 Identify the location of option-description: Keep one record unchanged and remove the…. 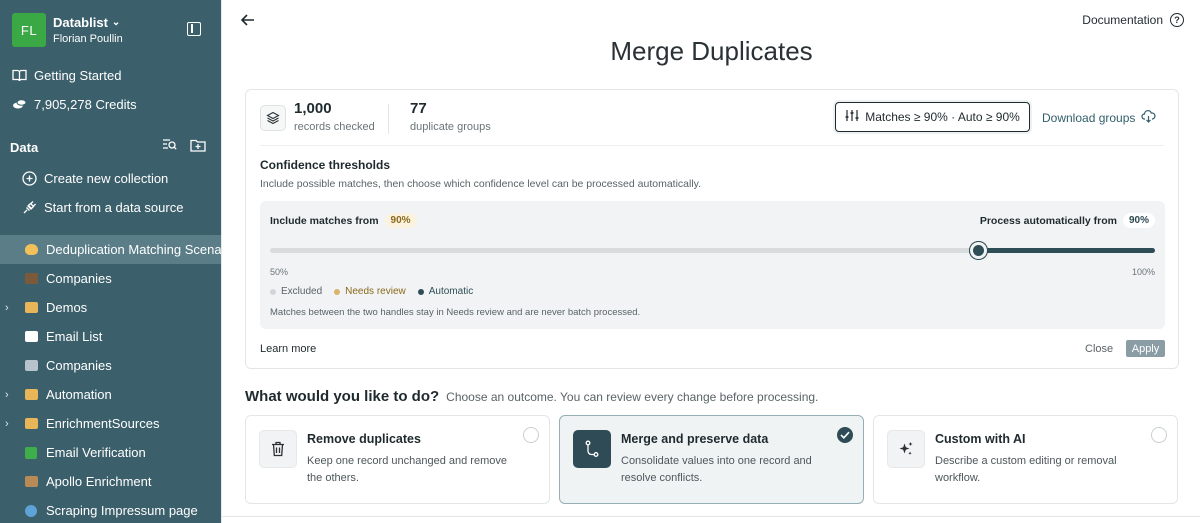
(407, 469).